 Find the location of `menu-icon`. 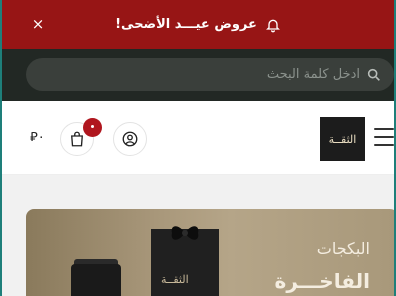

menu-icon is located at coordinates (384, 137).